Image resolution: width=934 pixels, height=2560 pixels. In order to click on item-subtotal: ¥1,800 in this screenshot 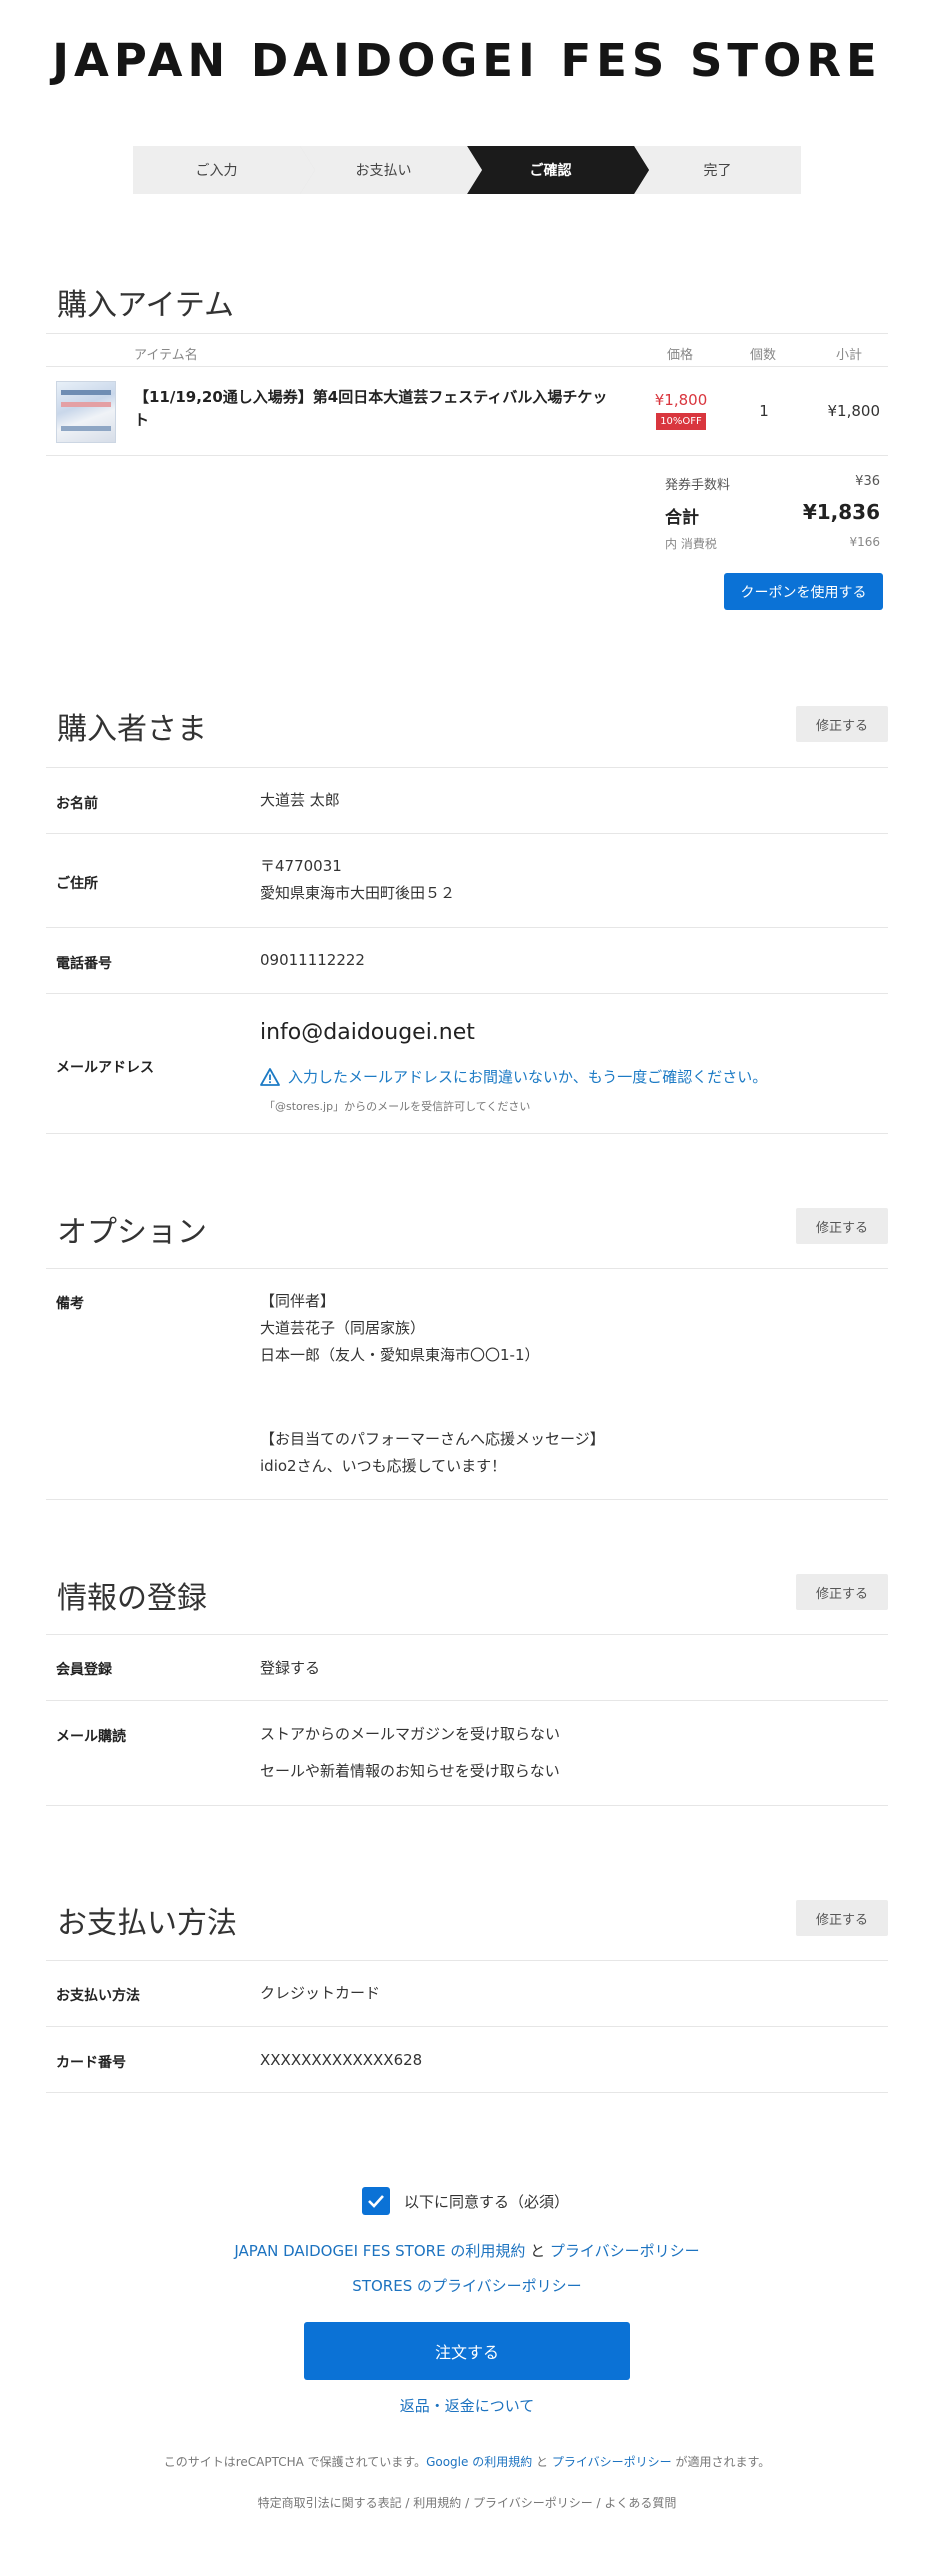, I will do `click(854, 411)`.